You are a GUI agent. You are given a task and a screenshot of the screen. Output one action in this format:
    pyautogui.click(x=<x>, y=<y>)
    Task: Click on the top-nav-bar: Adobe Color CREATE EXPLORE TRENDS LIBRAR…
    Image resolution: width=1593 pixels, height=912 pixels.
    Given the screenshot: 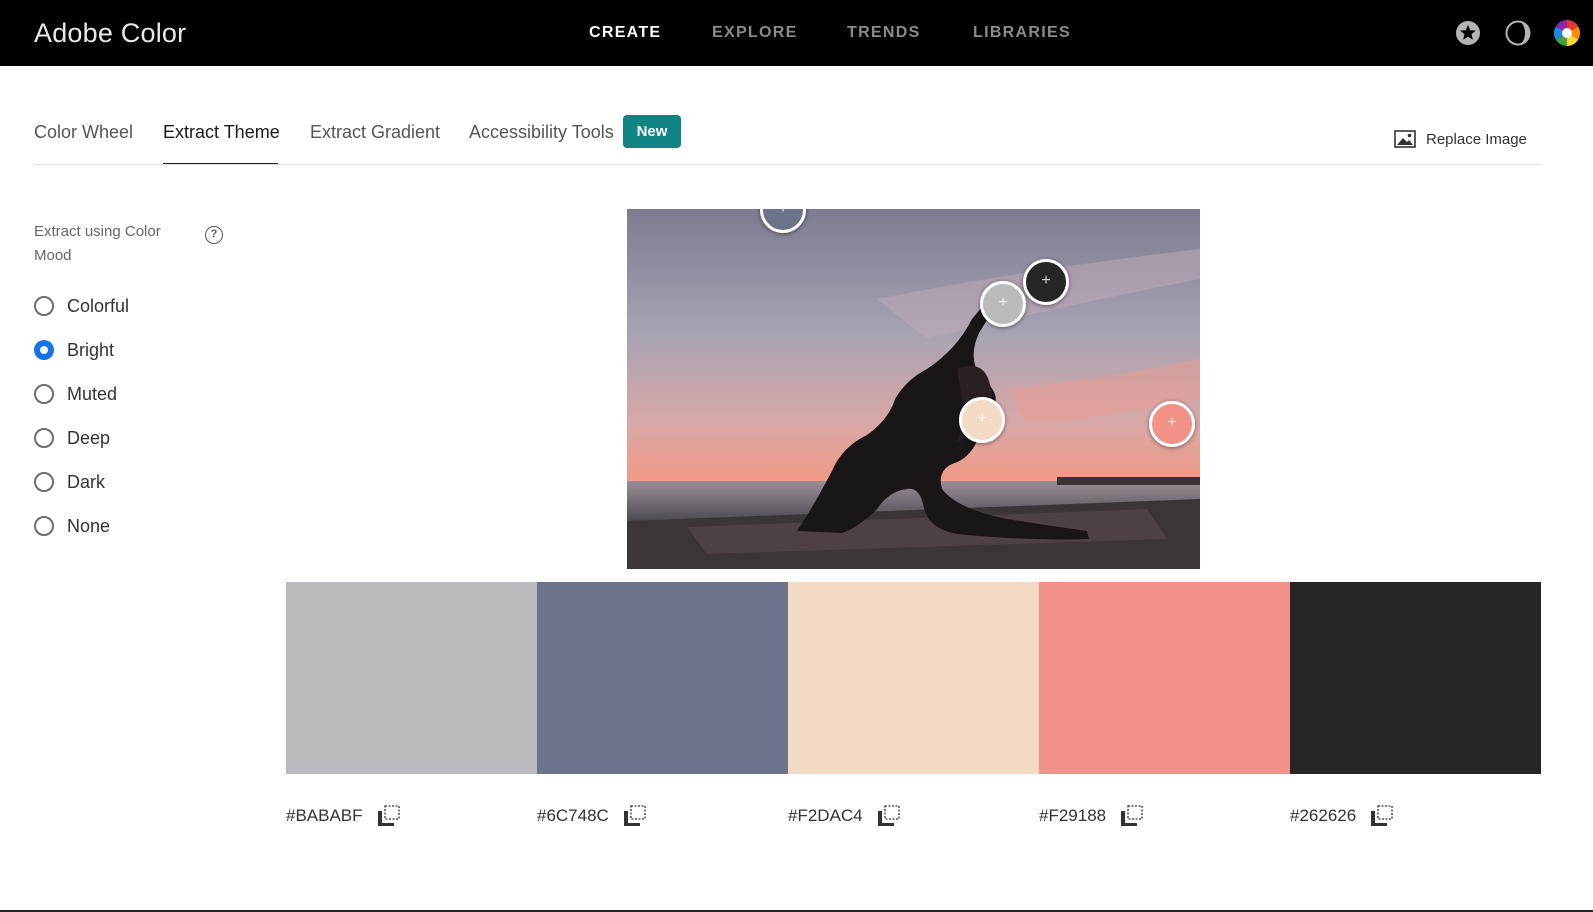 What is the action you would take?
    pyautogui.click(x=796, y=33)
    